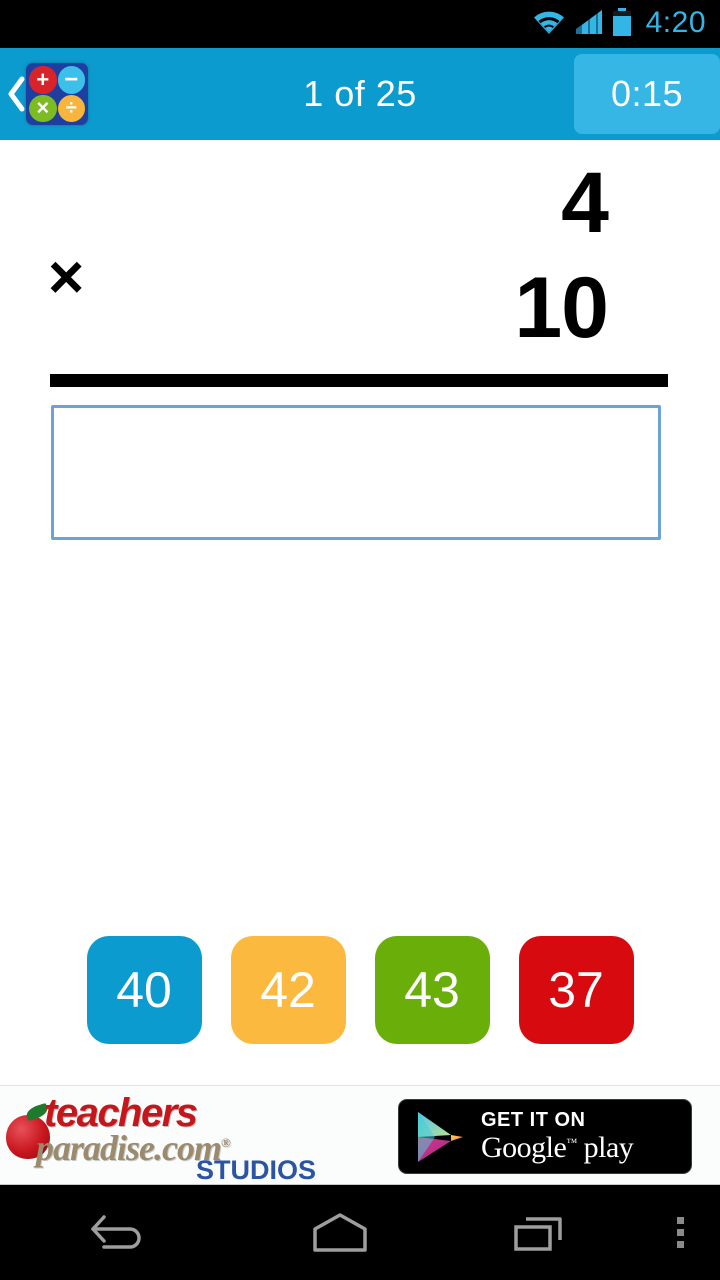  What do you see at coordinates (576, 990) in the screenshot?
I see `answer-choice-4: 37` at bounding box center [576, 990].